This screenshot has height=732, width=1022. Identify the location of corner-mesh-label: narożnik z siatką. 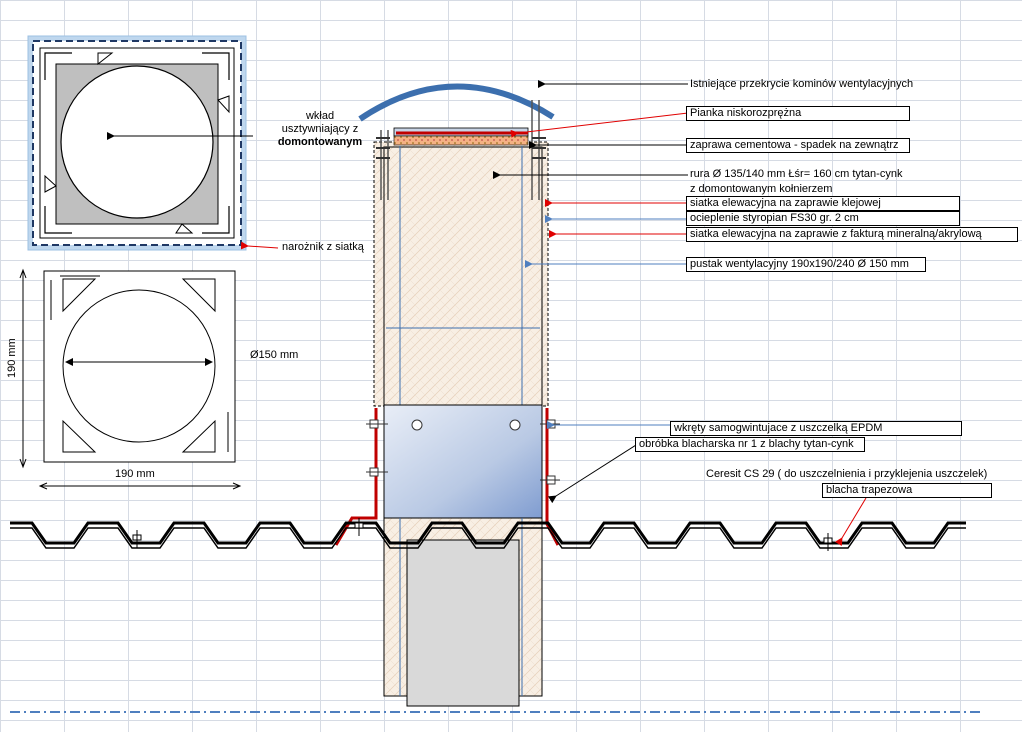
(323, 247).